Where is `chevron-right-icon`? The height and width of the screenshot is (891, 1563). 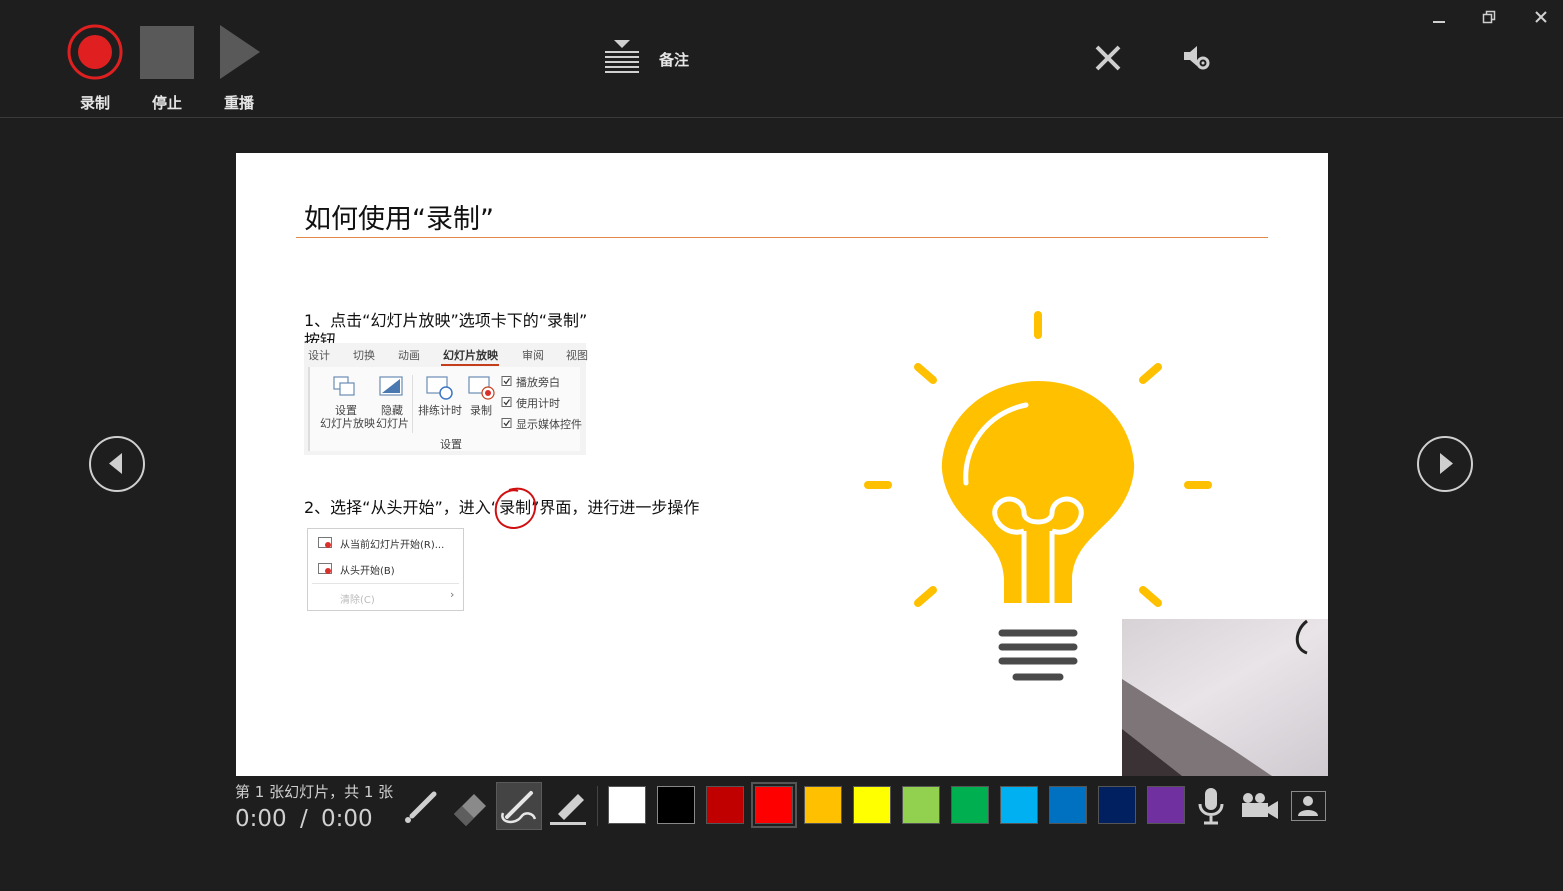 chevron-right-icon is located at coordinates (1446, 463).